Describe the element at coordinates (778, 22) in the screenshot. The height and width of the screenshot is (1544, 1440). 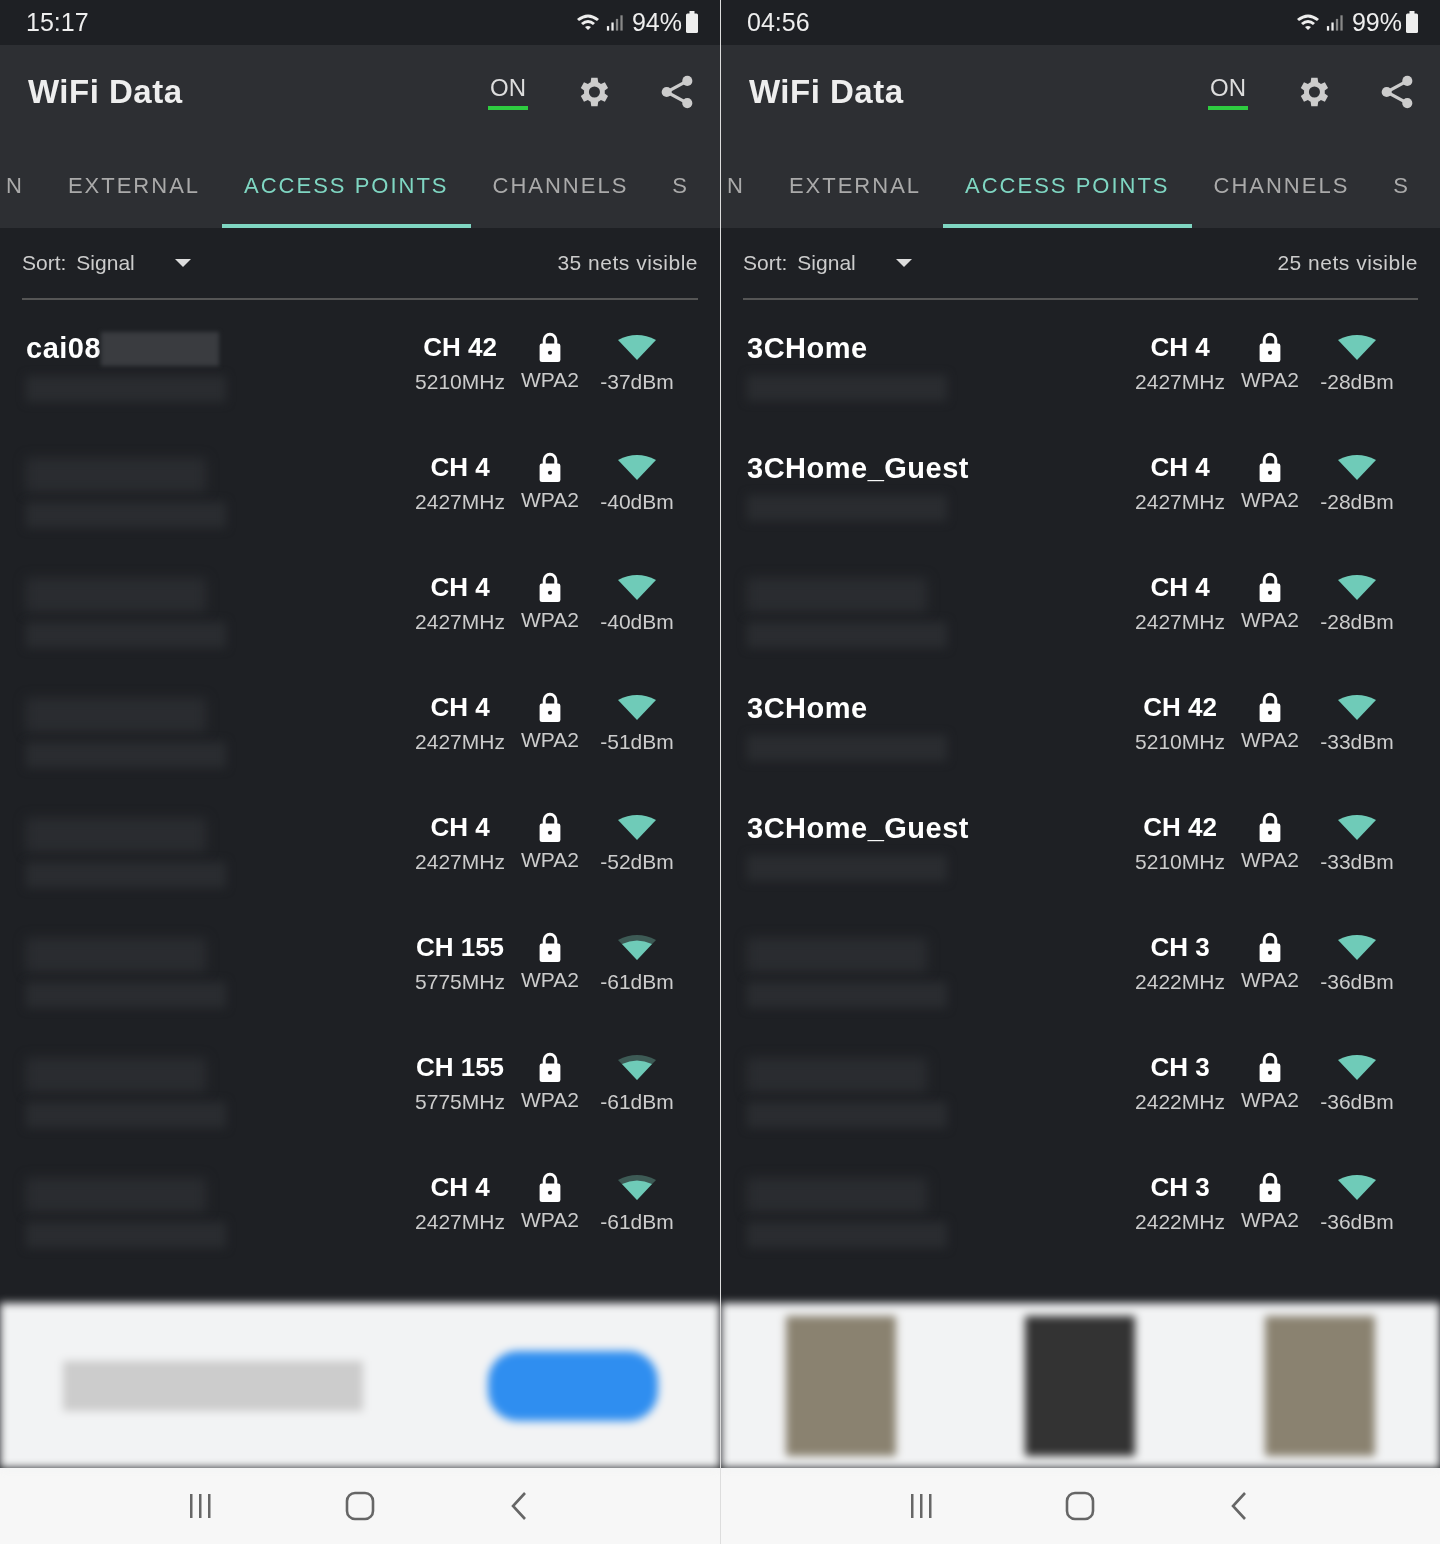
I see `status-time: 04:56` at that location.